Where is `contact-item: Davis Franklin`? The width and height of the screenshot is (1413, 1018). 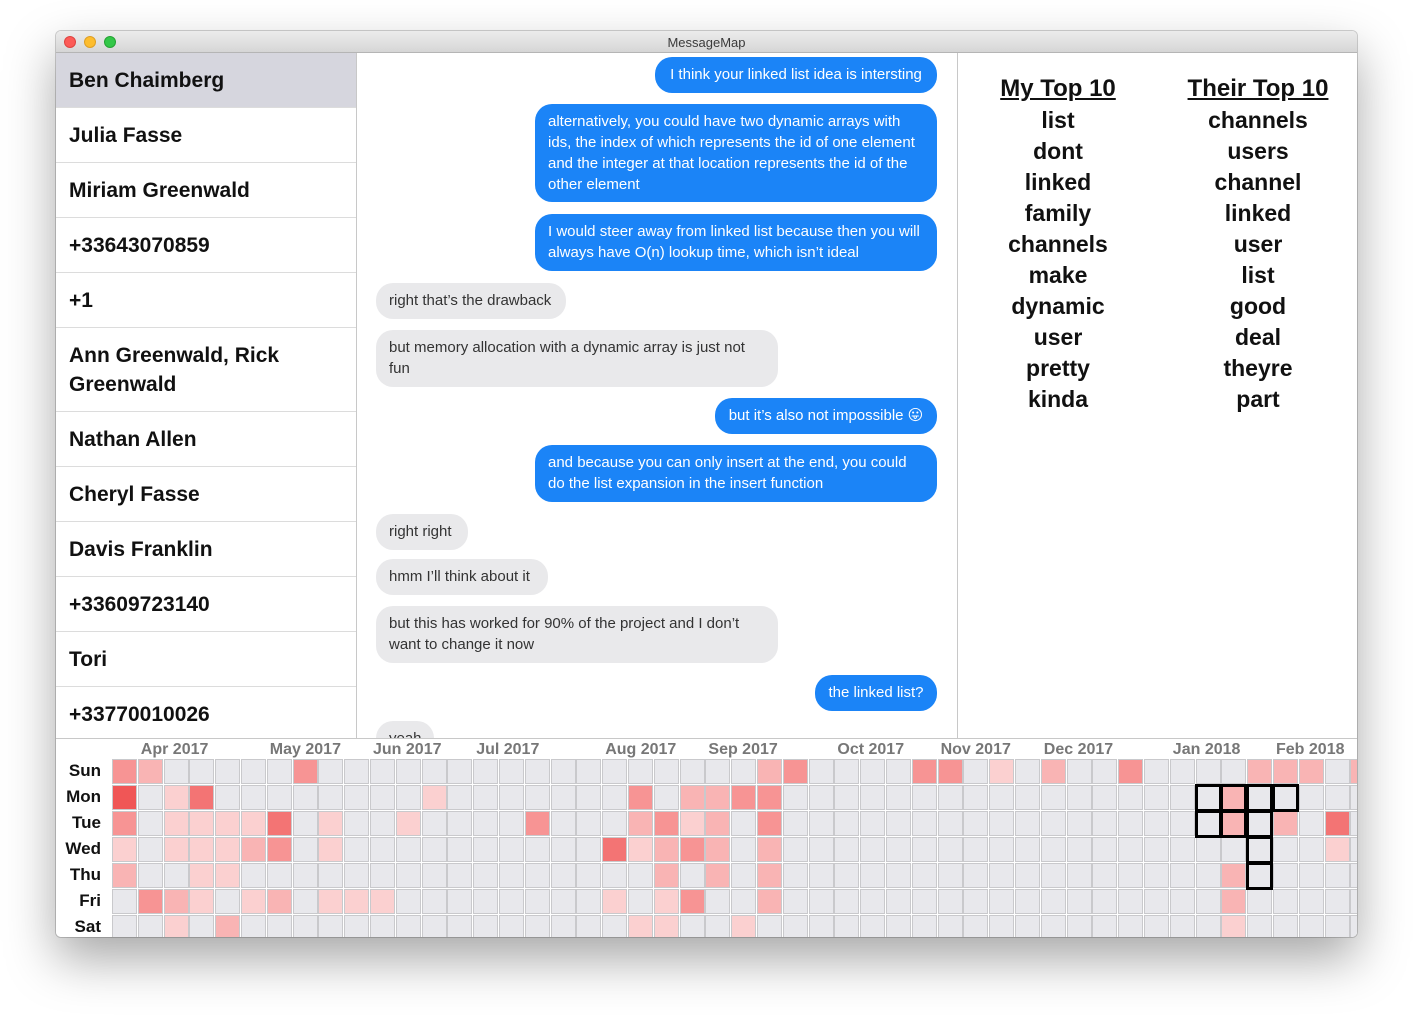 contact-item: Davis Franklin is located at coordinates (206, 549).